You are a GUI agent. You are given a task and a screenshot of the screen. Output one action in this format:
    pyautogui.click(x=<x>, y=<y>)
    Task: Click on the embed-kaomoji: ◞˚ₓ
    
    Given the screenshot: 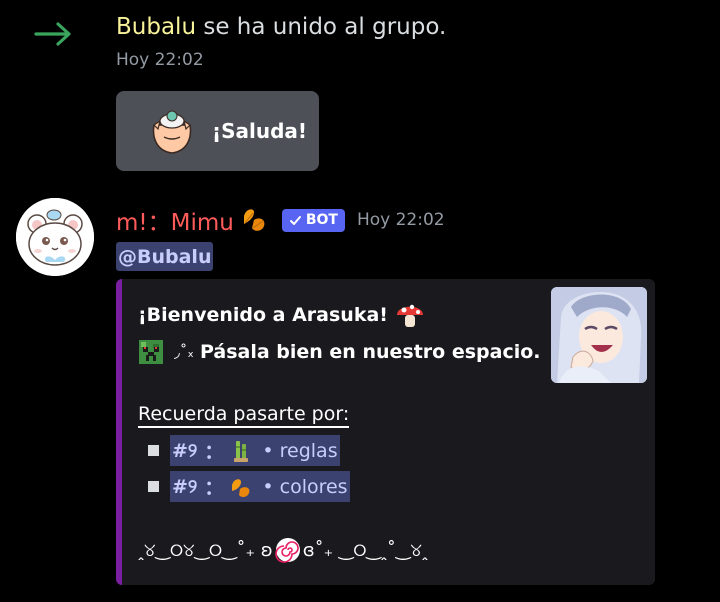 What is the action you would take?
    pyautogui.click(x=184, y=352)
    